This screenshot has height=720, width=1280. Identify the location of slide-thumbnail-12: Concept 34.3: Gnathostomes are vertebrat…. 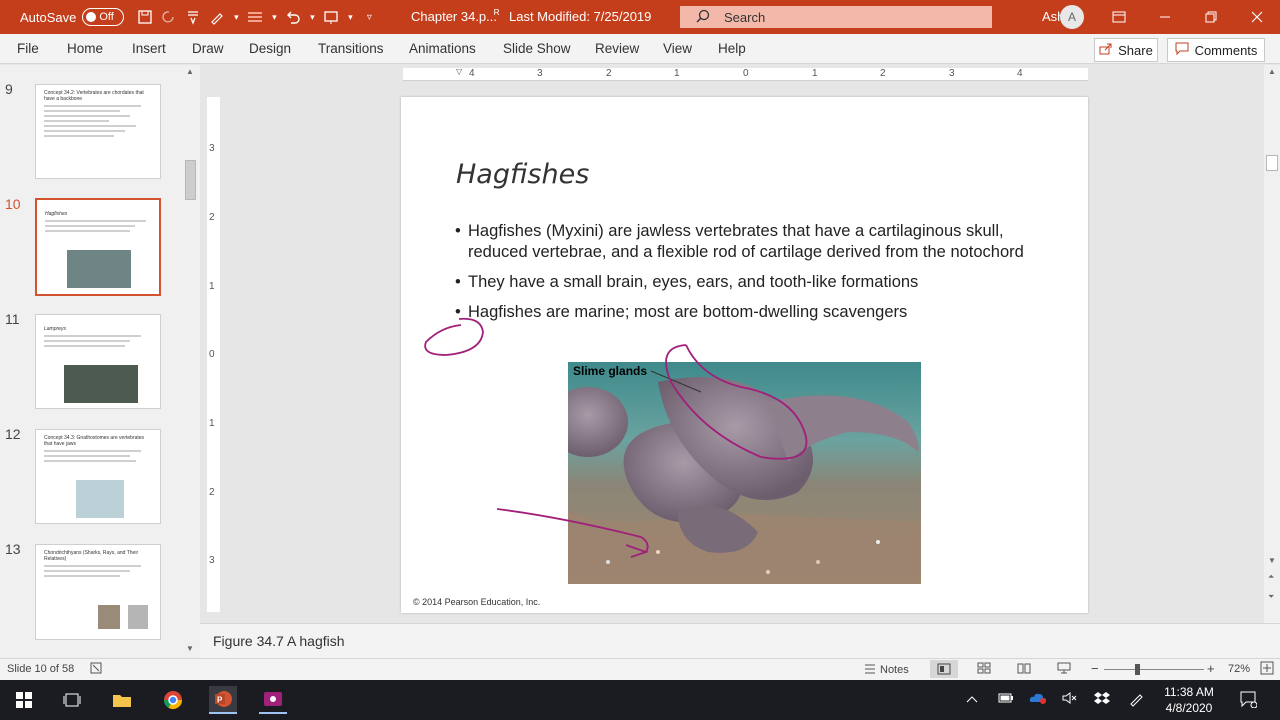
(98, 476).